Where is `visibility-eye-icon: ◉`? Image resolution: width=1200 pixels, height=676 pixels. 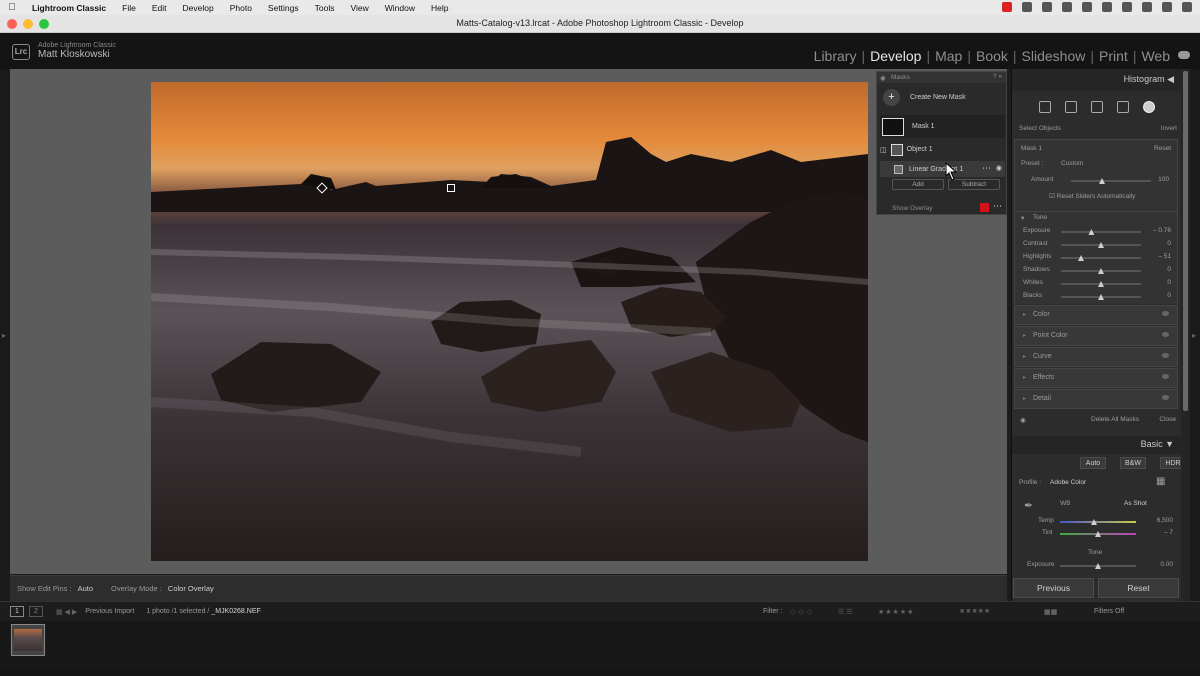
visibility-eye-icon: ◉ is located at coordinates (999, 168).